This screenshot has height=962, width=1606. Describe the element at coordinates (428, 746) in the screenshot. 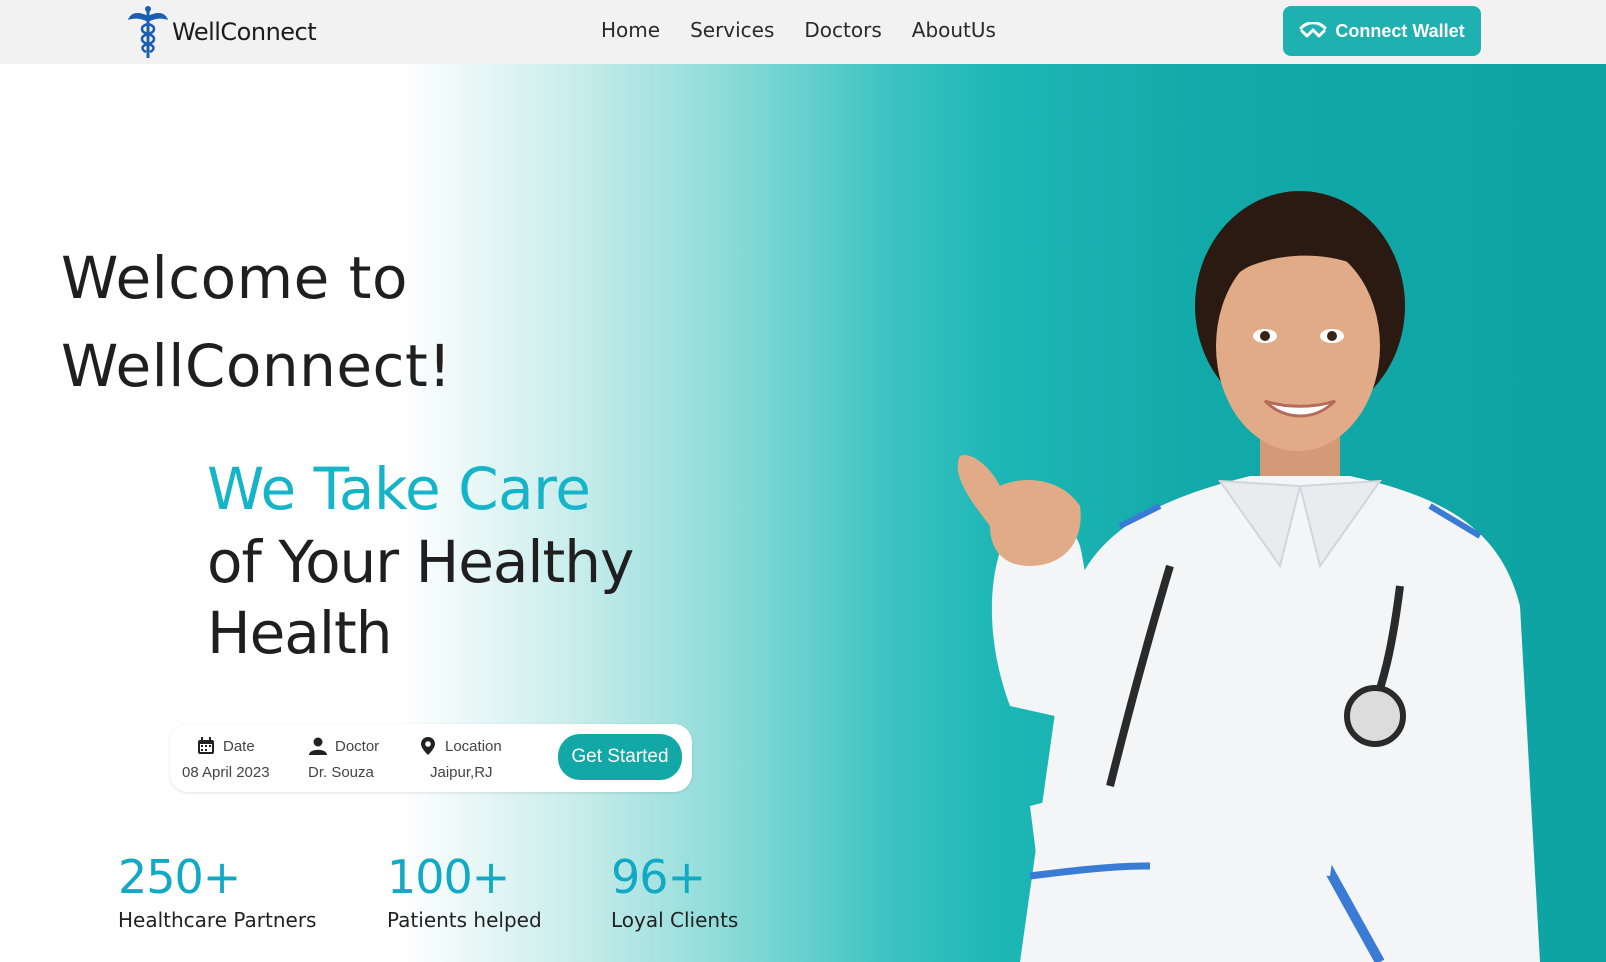

I see `location-pin-icon` at that location.